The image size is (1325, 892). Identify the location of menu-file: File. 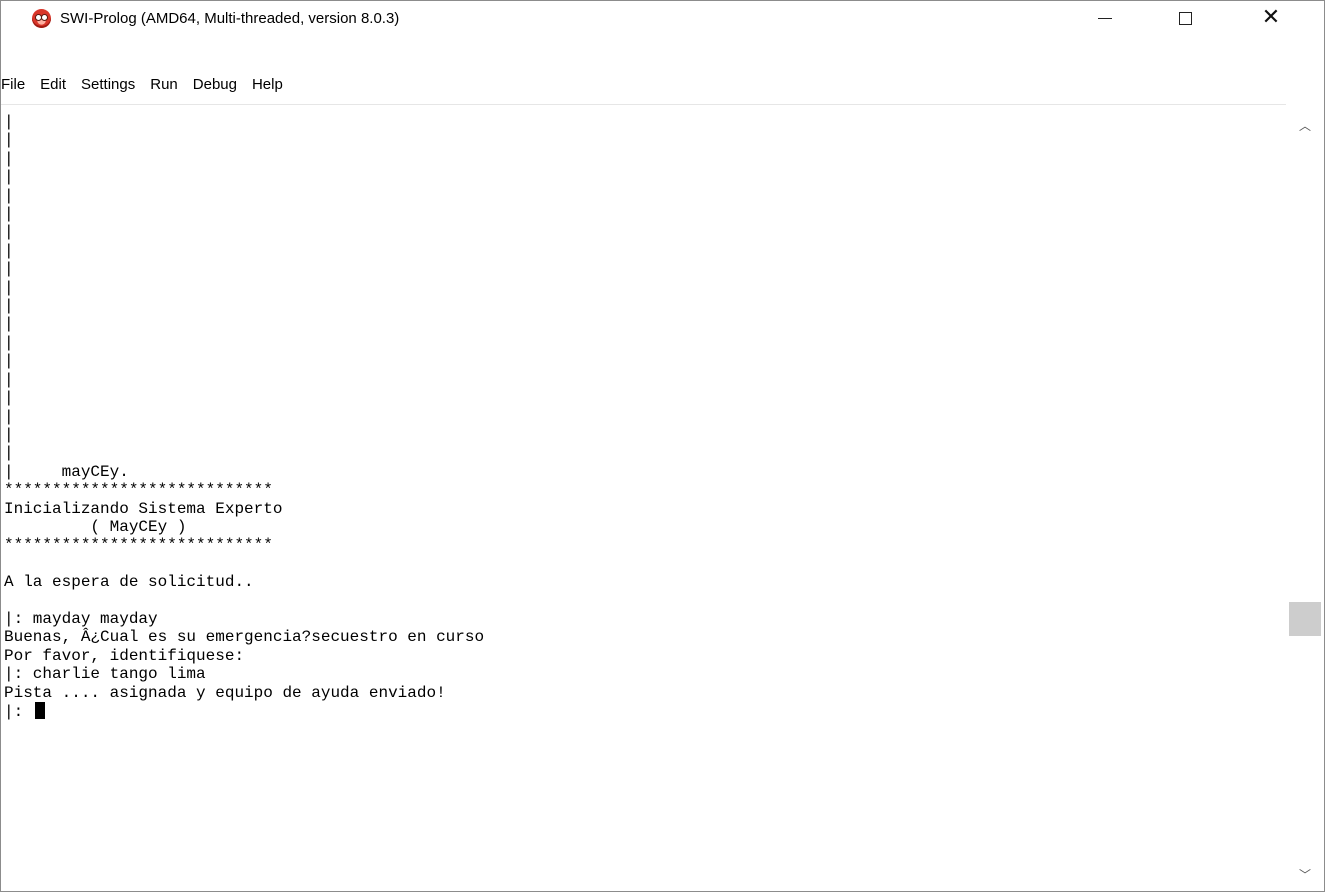
(13, 84).